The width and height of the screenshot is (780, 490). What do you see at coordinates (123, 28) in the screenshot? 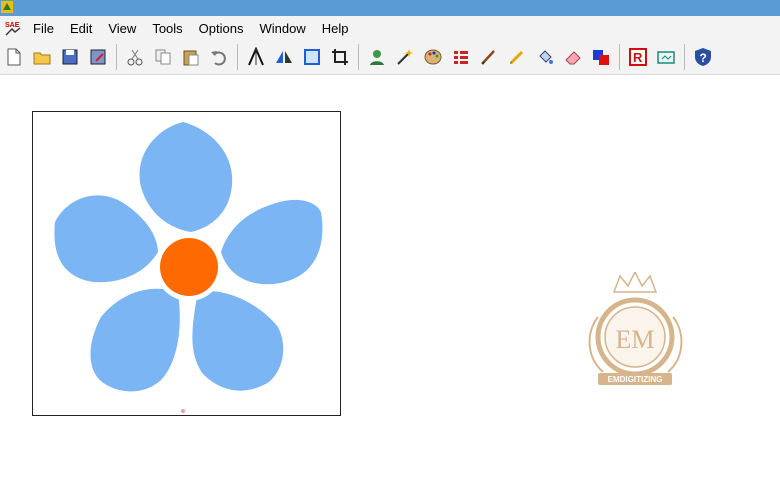
I see `menu-view: View` at bounding box center [123, 28].